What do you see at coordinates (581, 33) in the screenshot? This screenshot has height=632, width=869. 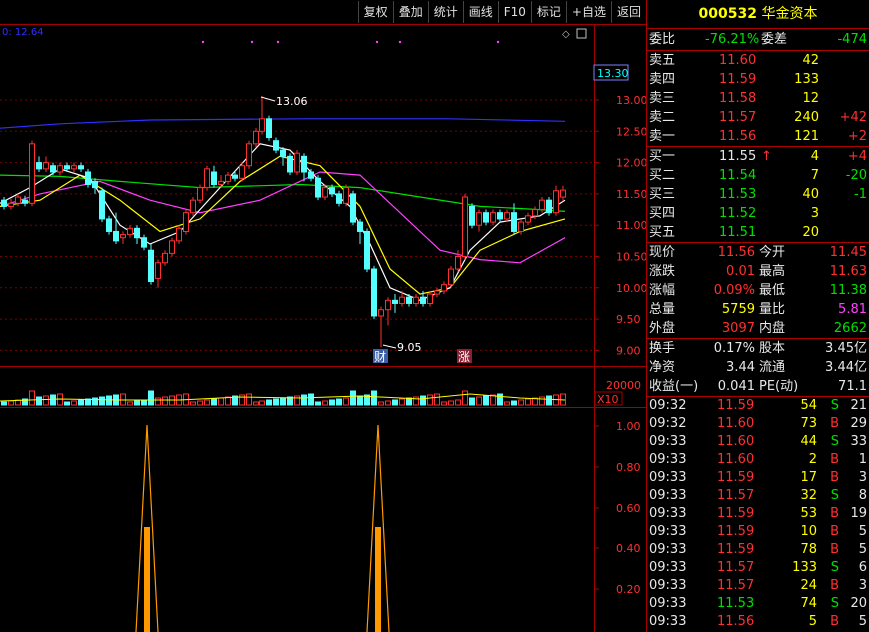 I see `window-square-icon` at bounding box center [581, 33].